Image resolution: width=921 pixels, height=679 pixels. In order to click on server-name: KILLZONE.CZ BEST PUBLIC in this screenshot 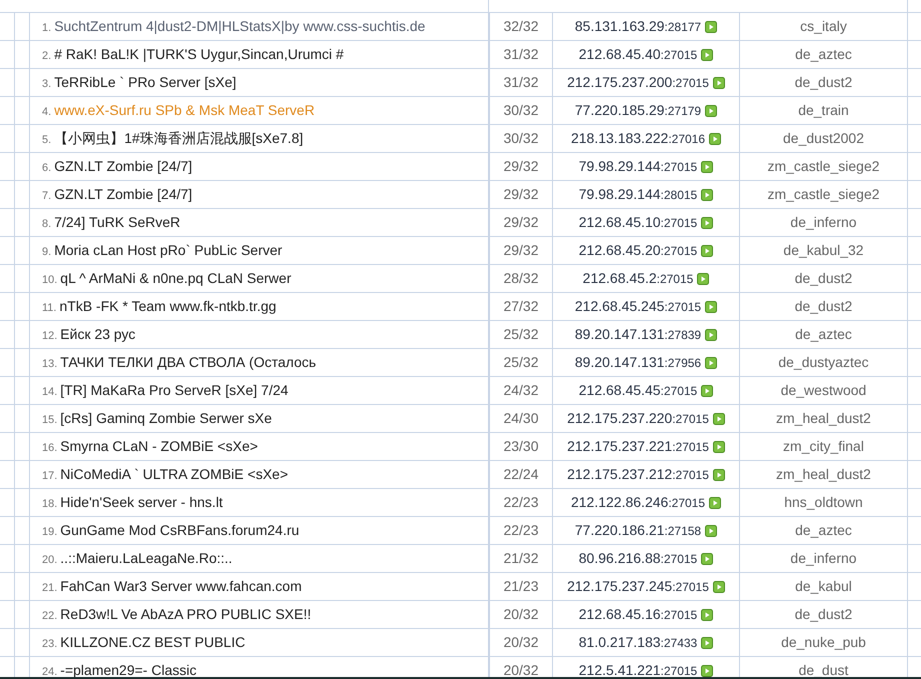, I will do `click(153, 642)`.